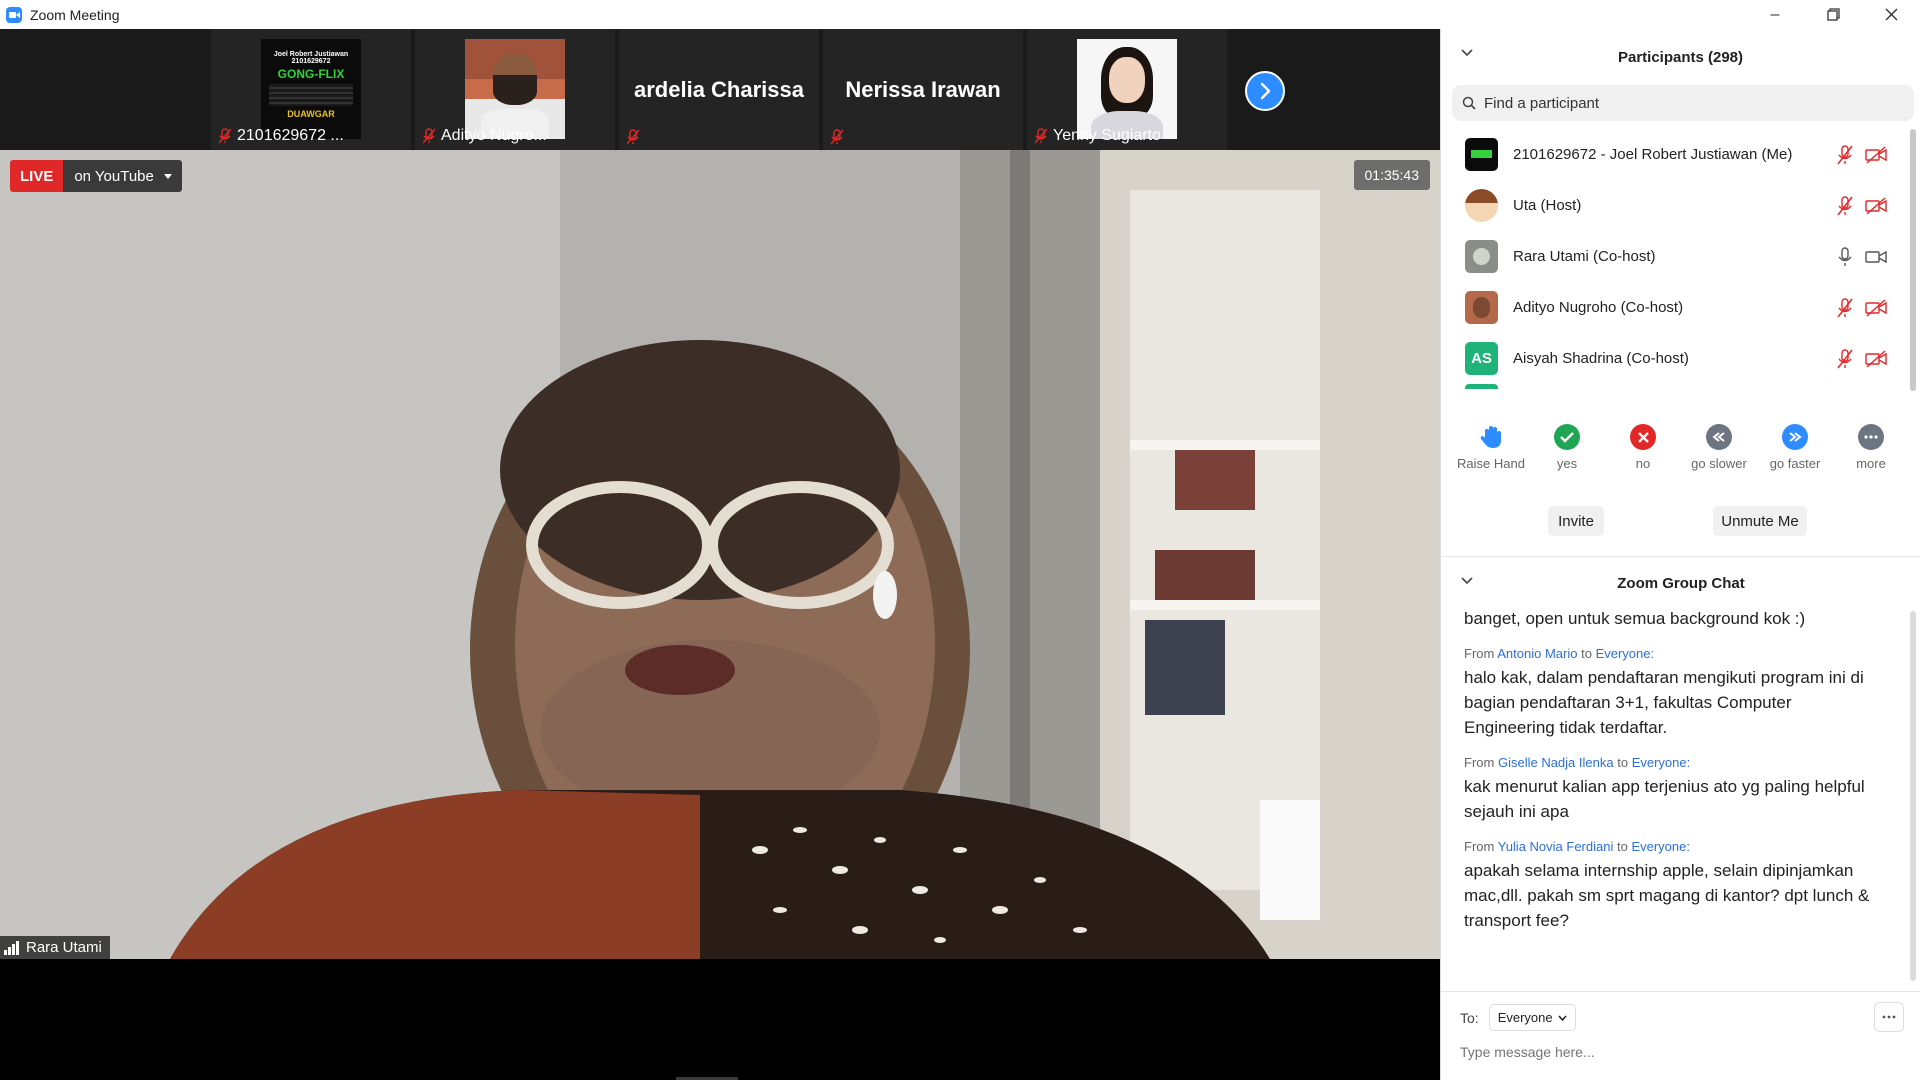  What do you see at coordinates (1567, 447) in the screenshot?
I see `yes-button: yes` at bounding box center [1567, 447].